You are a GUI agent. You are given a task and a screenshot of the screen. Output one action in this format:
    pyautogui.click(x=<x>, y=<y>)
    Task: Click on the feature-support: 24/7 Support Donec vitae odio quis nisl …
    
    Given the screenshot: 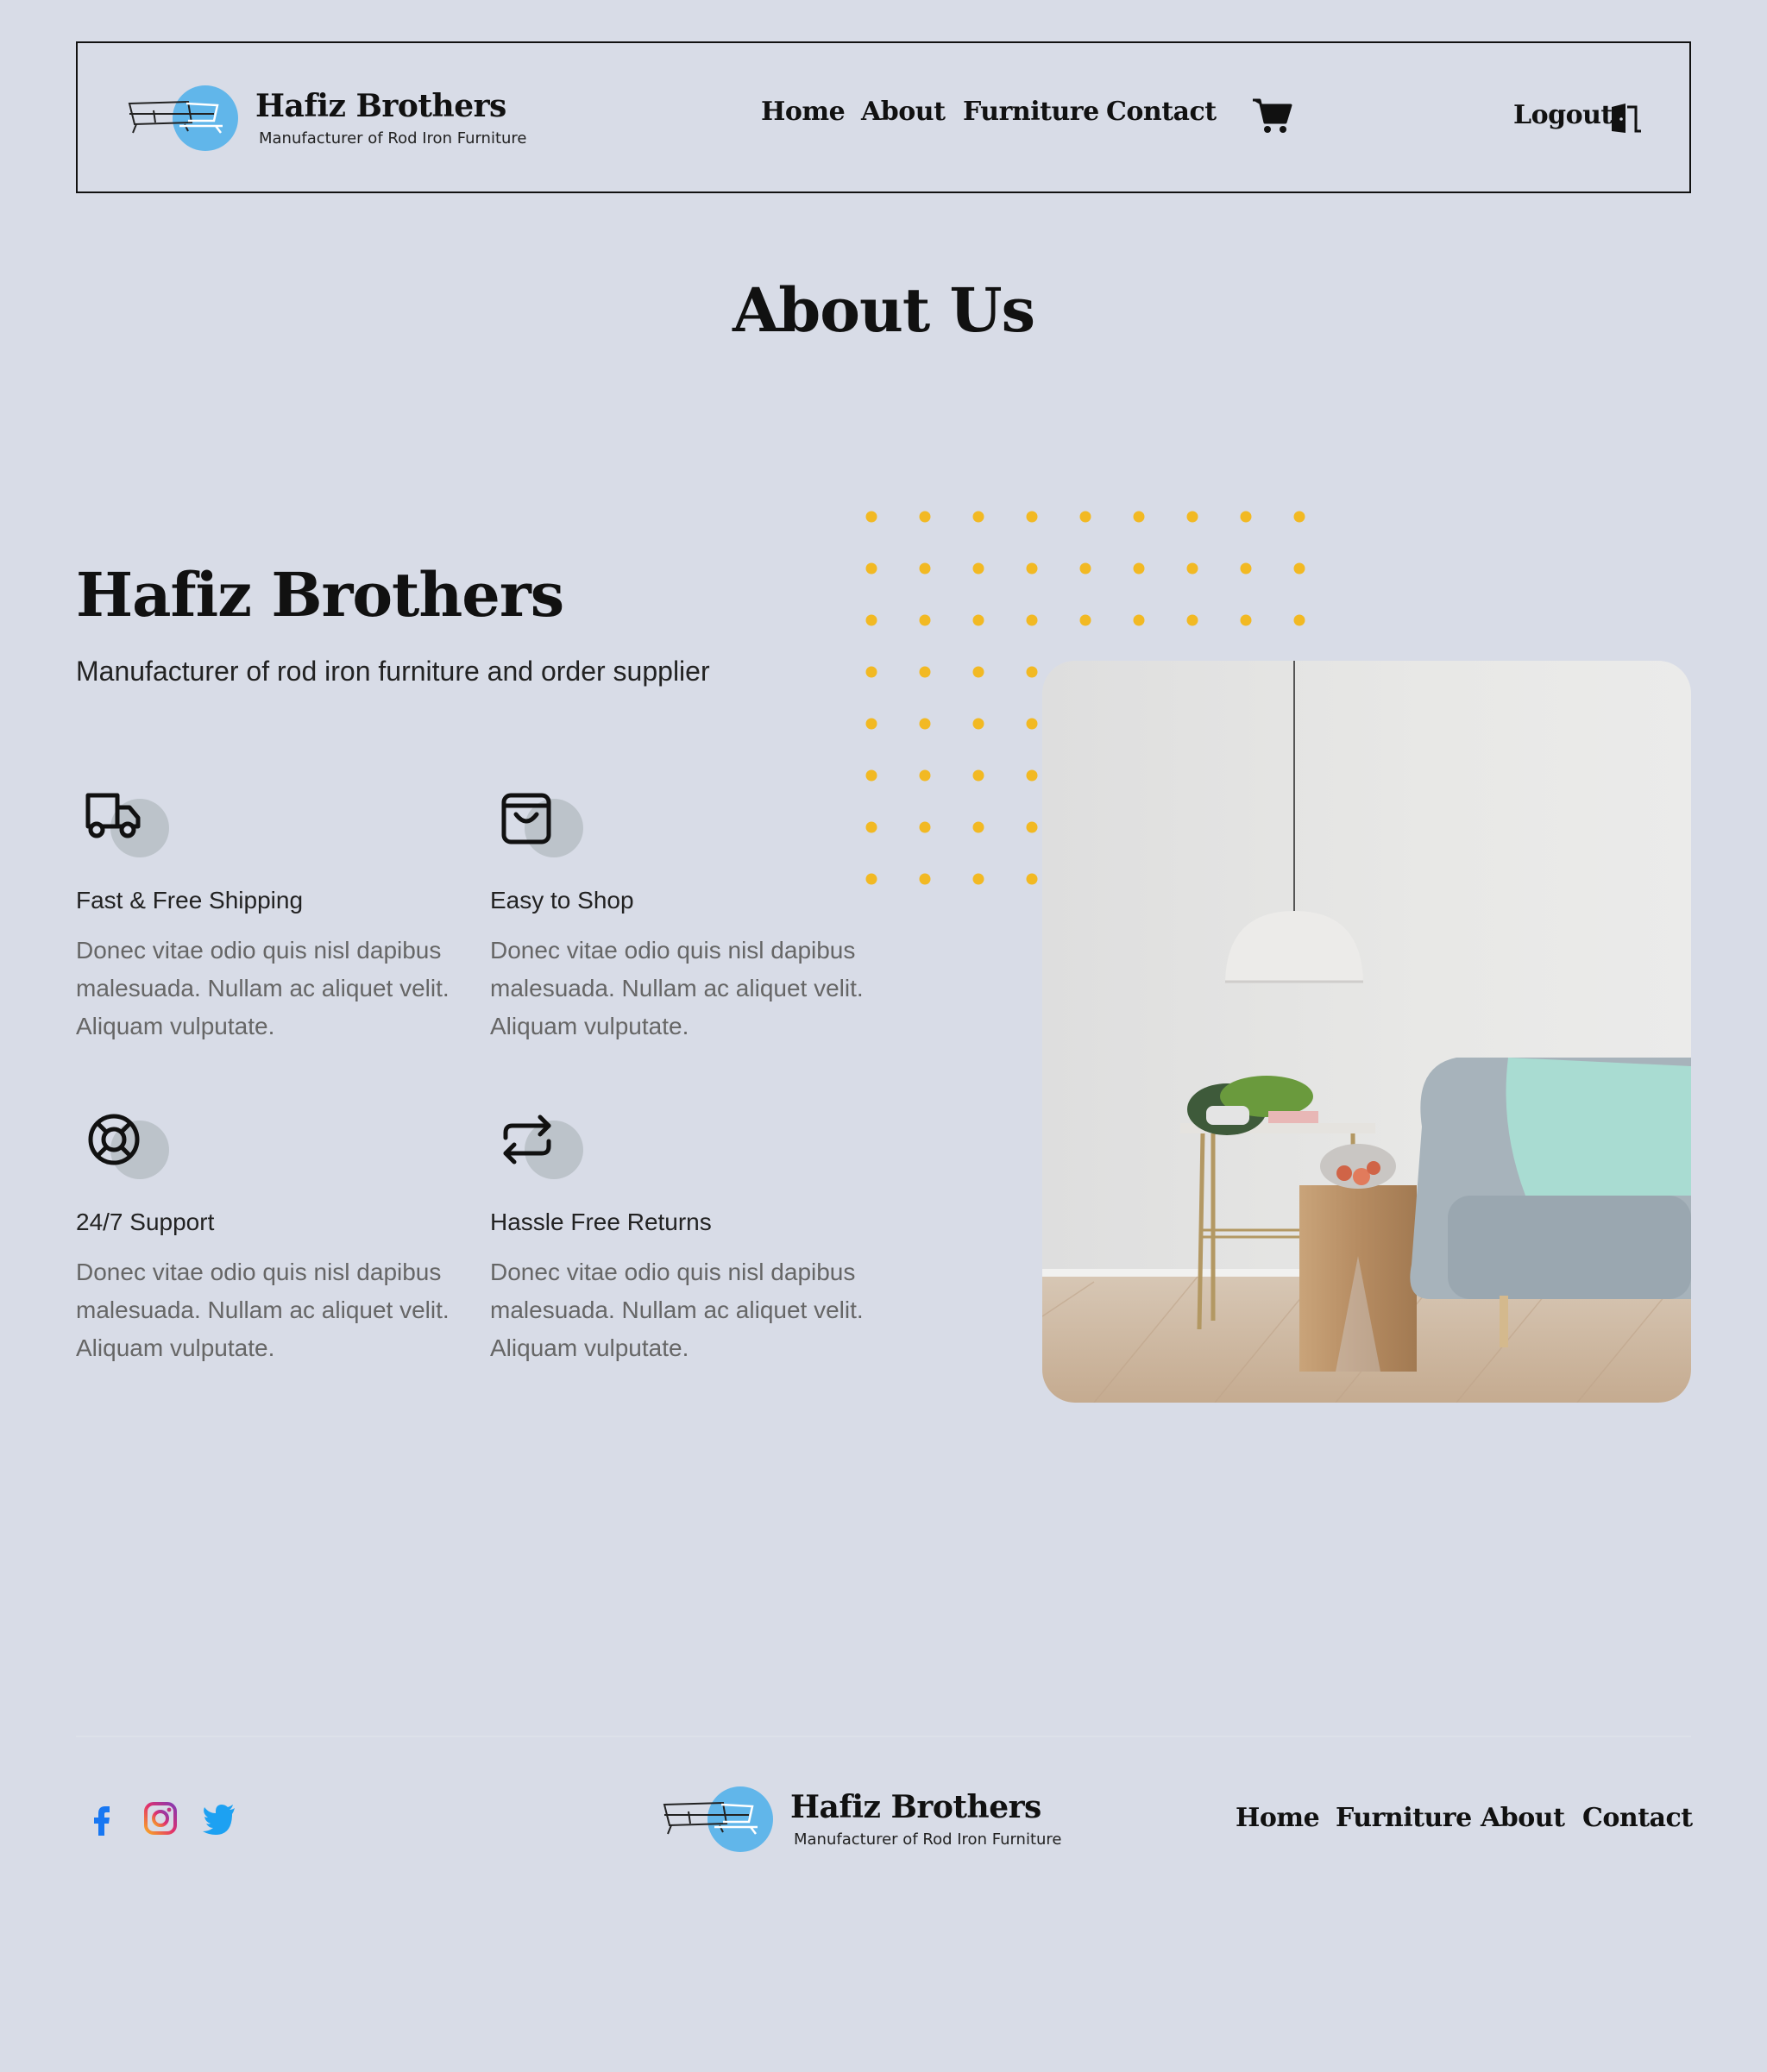 What is the action you would take?
    pyautogui.click(x=274, y=1231)
    